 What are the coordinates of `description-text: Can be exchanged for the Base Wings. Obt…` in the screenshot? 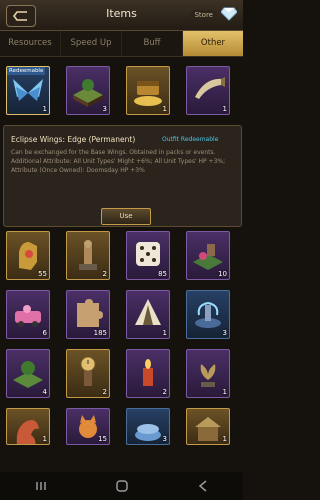 It's located at (113, 152).